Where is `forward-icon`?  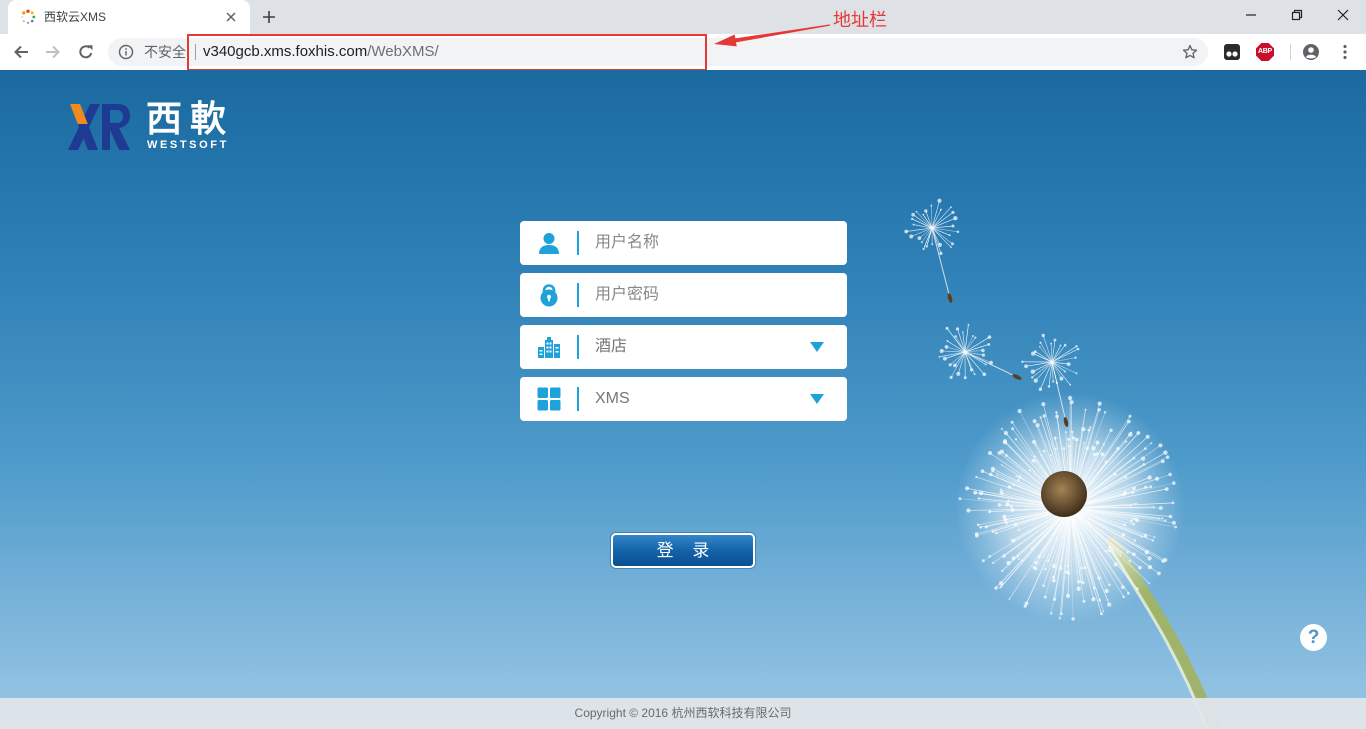
forward-icon is located at coordinates (53, 52).